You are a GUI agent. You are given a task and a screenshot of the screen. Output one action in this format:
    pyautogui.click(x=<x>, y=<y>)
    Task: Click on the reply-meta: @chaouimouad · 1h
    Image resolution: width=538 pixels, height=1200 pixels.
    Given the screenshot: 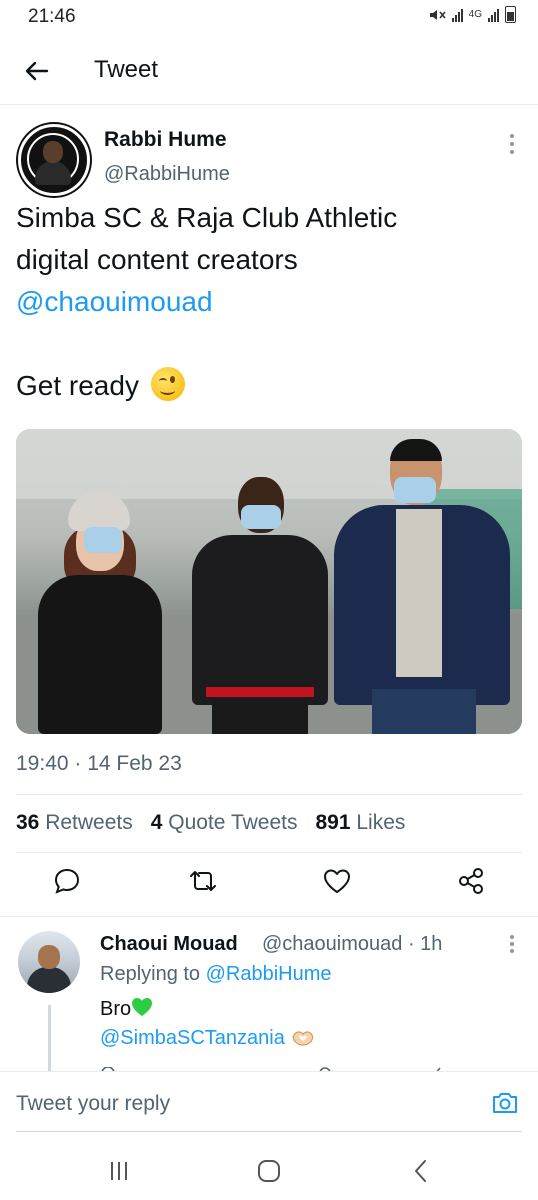 What is the action you would take?
    pyautogui.click(x=352, y=944)
    